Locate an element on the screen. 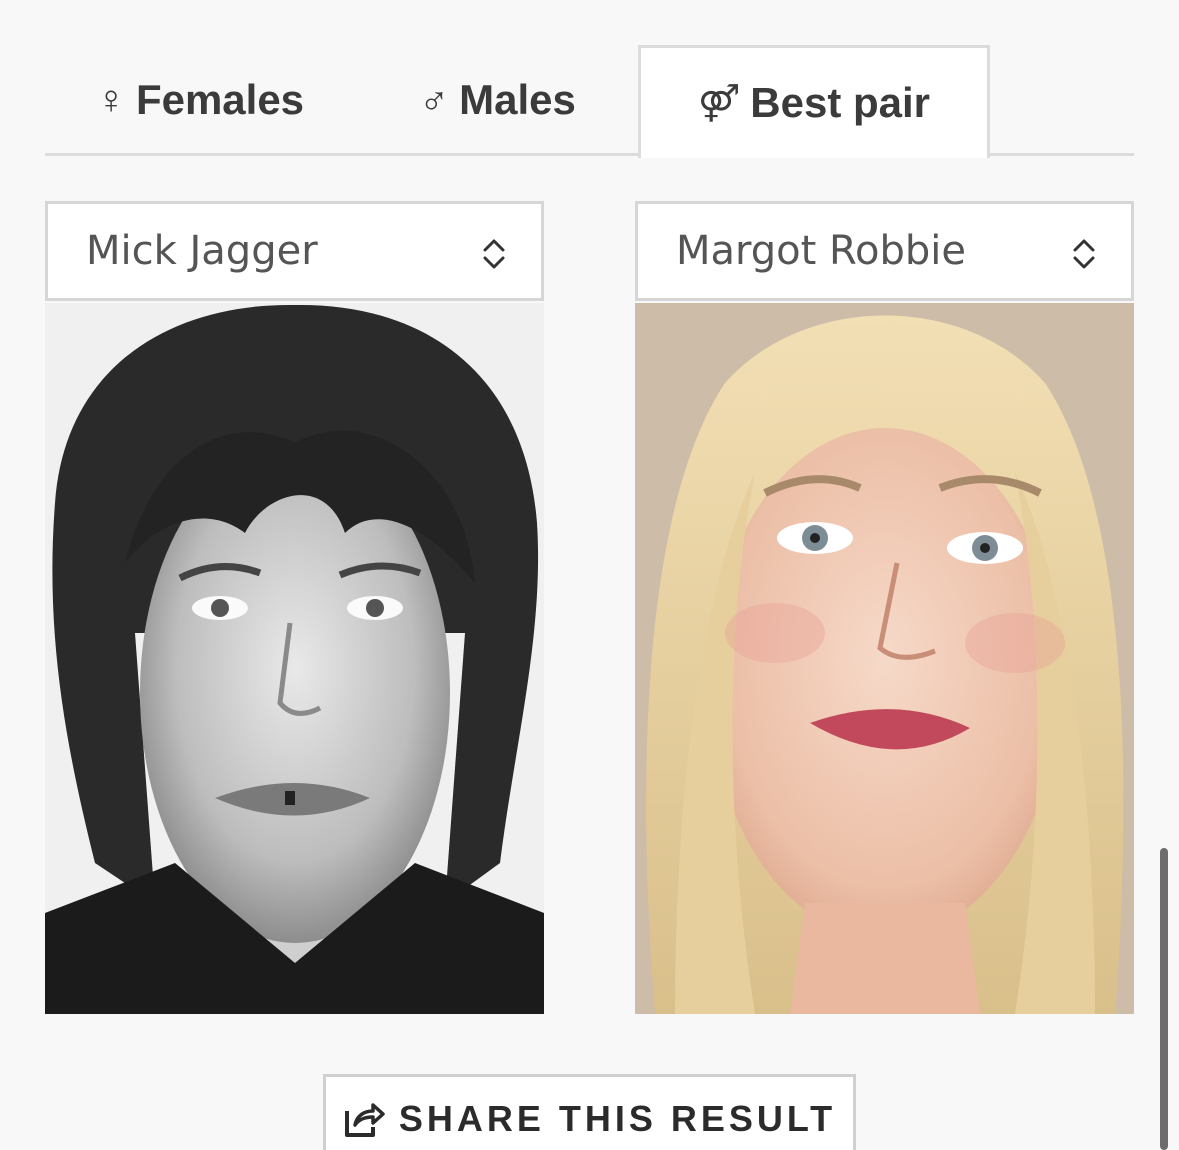 The height and width of the screenshot is (1150, 1179). female-person-select: Margot Robbie is located at coordinates (884, 251).